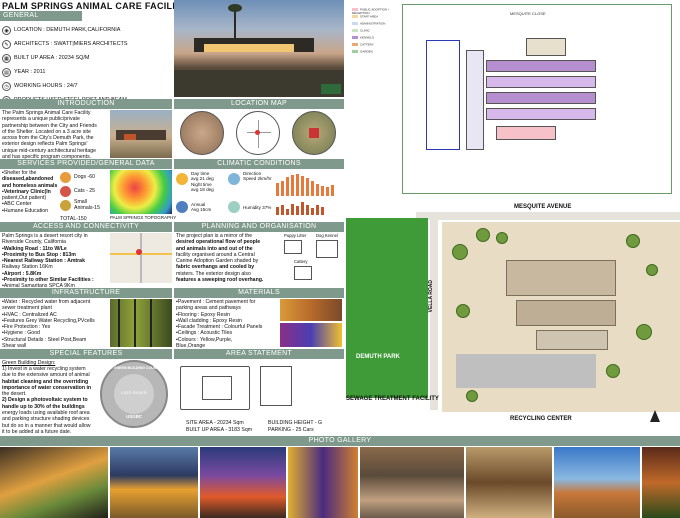 This screenshot has height=518, width=680. Describe the element at coordinates (566, 313) in the screenshot. I see `clinic-block` at that location.